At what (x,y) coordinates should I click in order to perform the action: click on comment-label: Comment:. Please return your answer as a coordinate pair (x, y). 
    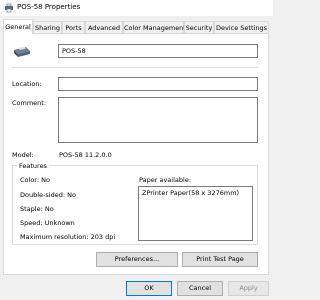
    Looking at the image, I should click on (29, 103).